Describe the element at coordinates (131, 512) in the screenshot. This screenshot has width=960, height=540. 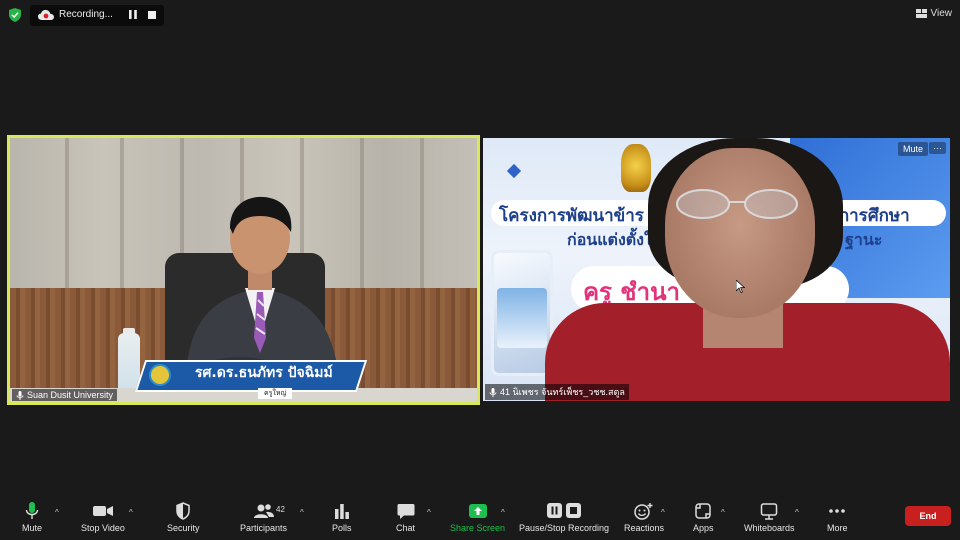
I see `video-options-caret: ^` at that location.